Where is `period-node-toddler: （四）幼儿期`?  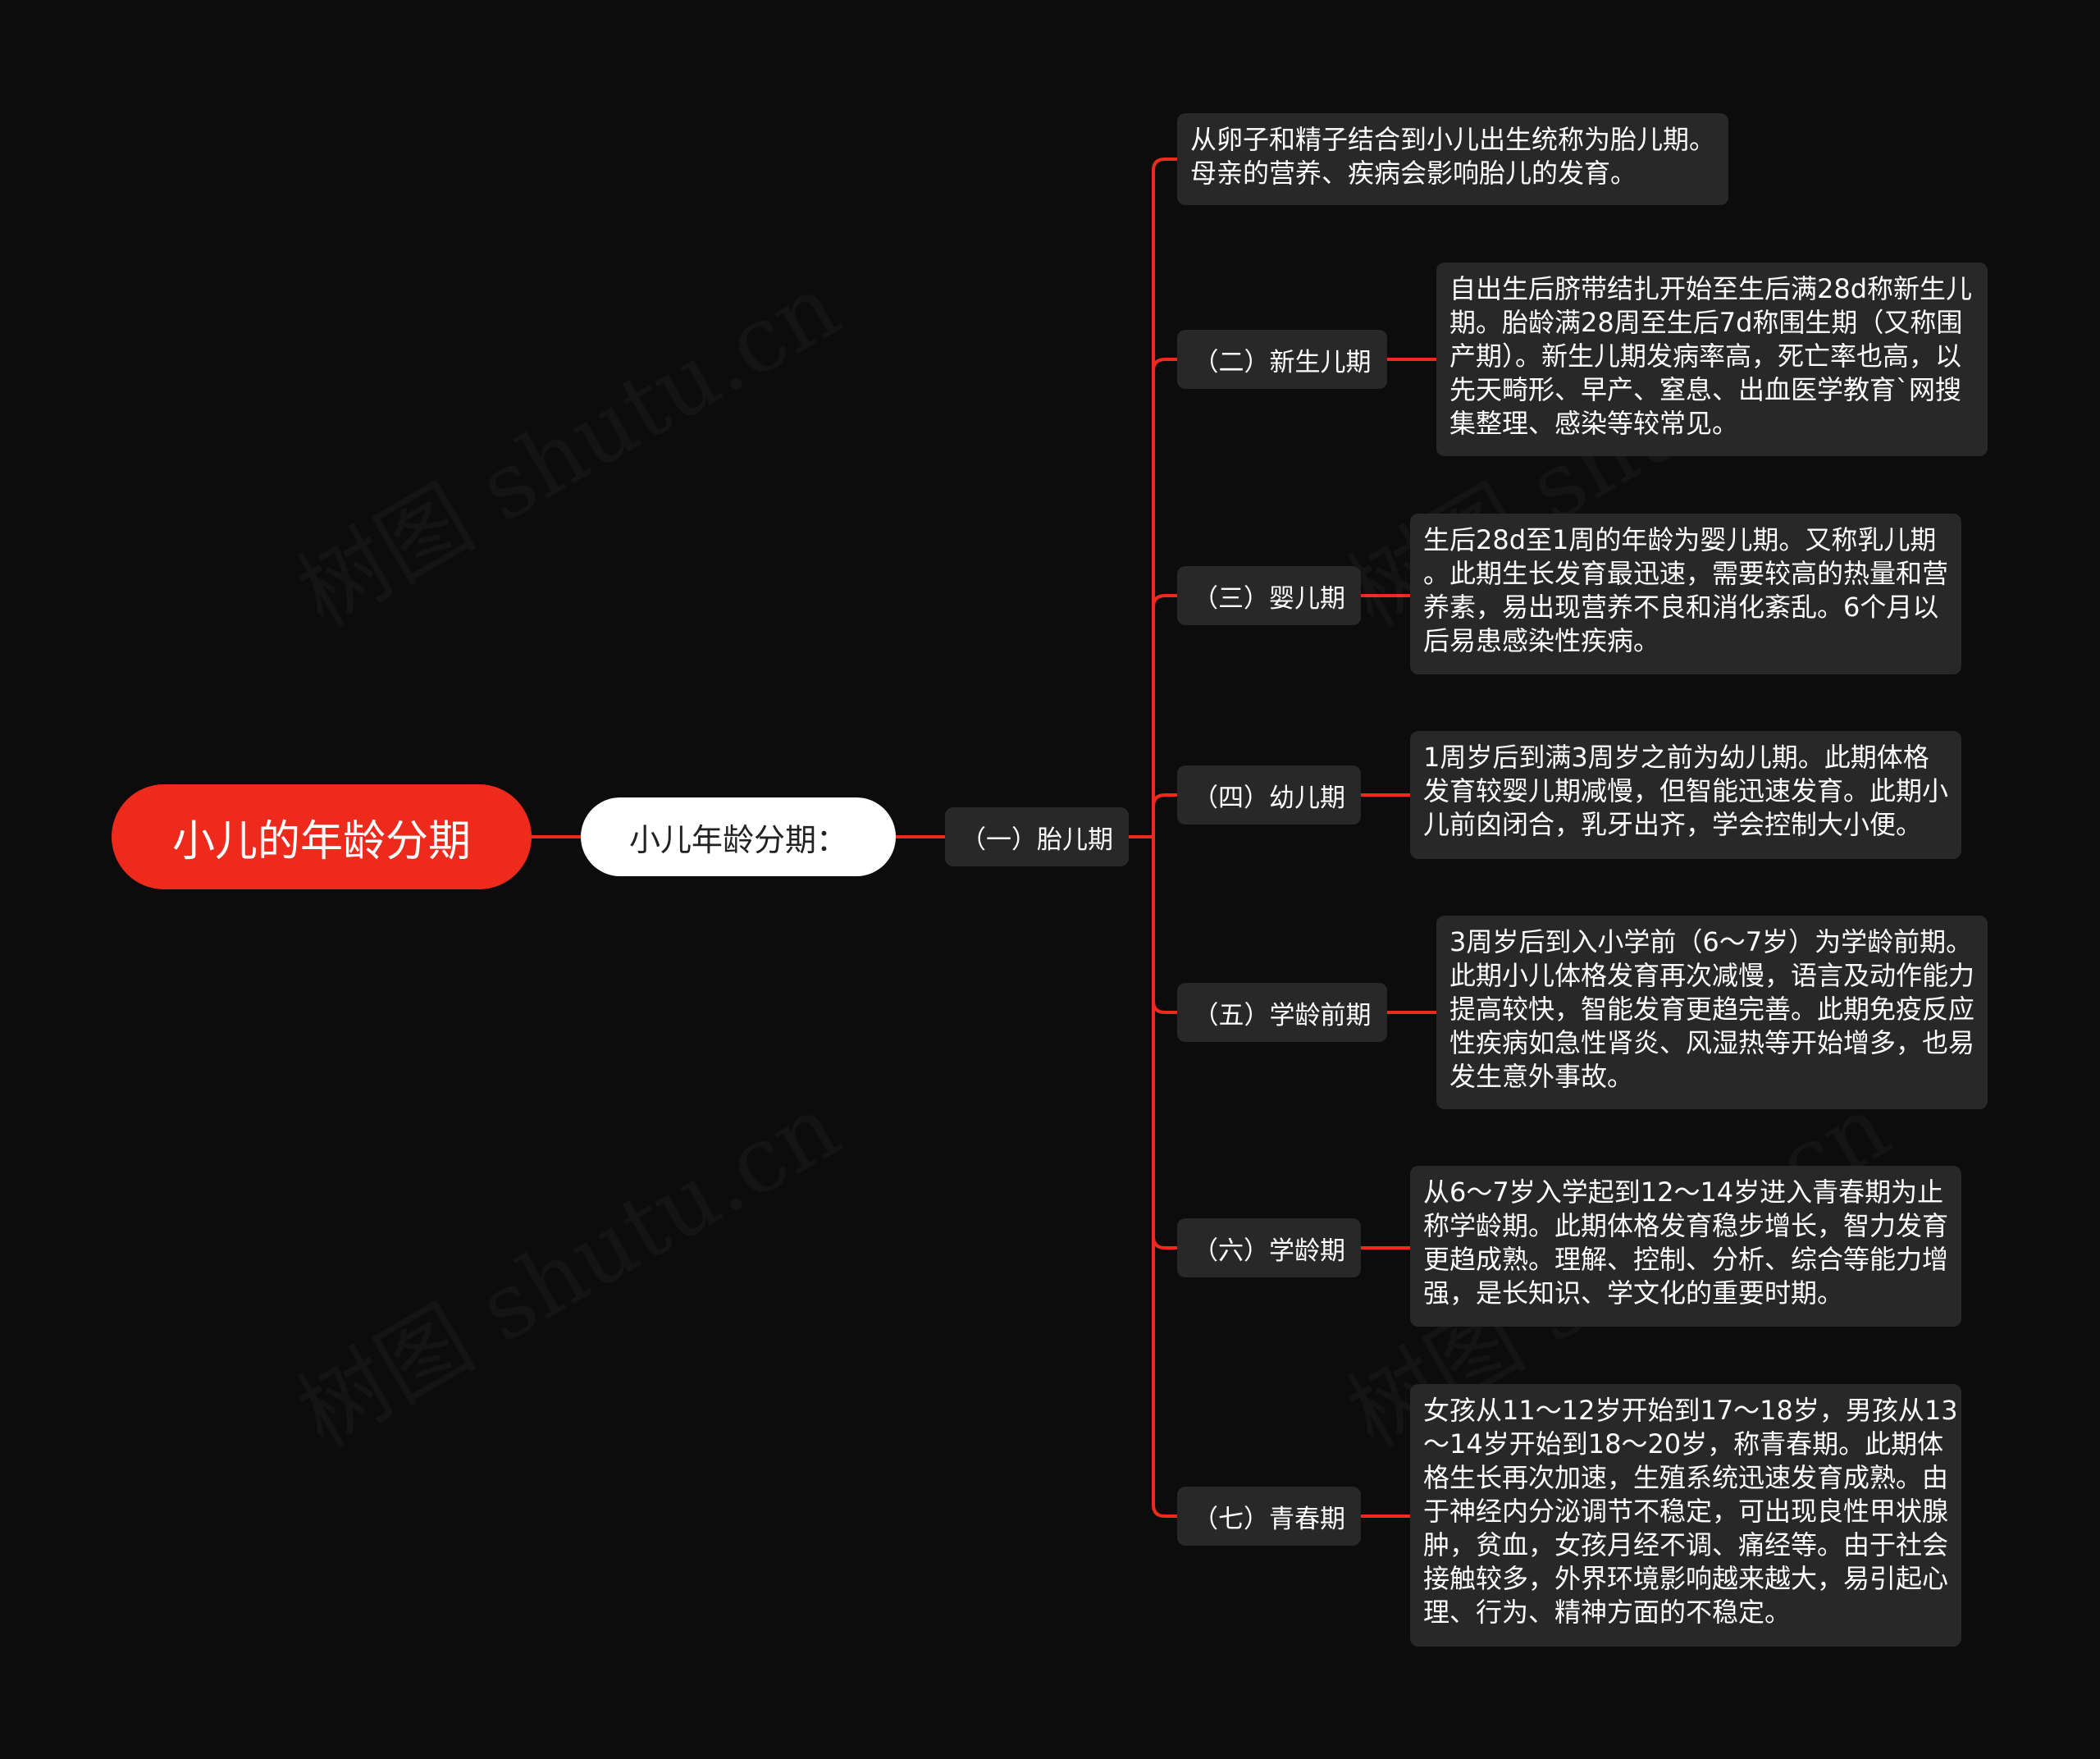
period-node-toddler: （四）幼儿期 is located at coordinates (1269, 795).